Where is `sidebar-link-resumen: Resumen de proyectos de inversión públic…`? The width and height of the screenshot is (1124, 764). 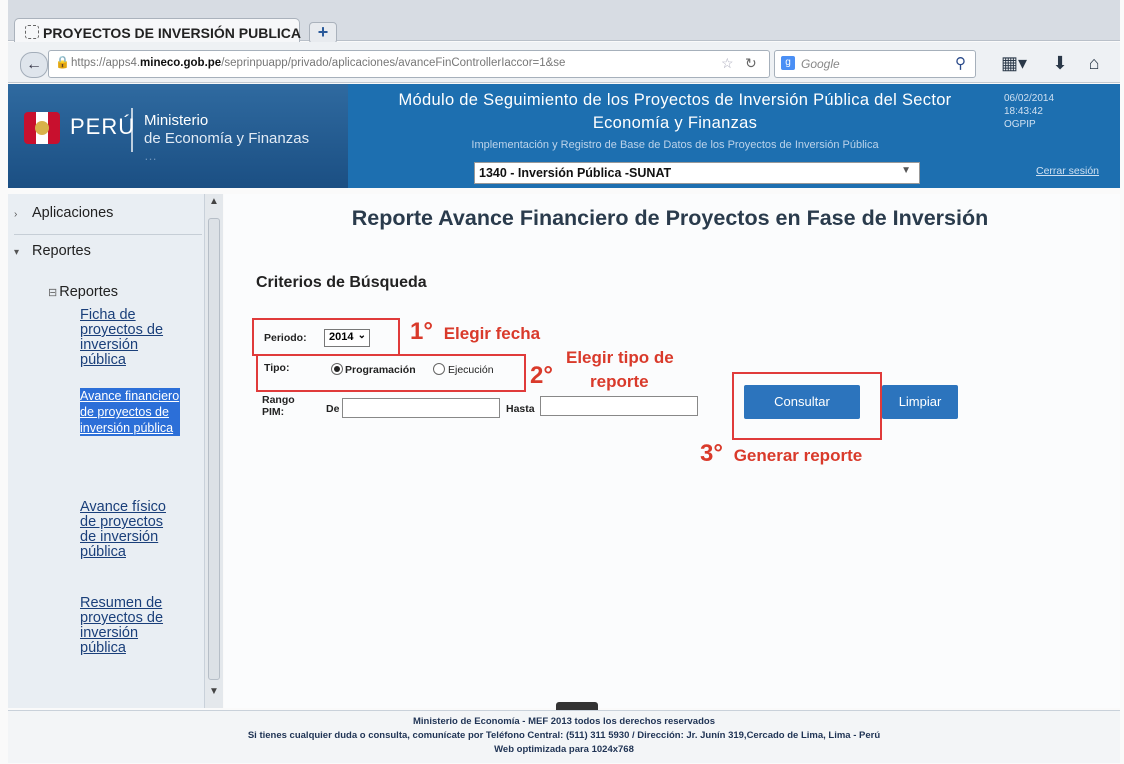
sidebar-link-resumen: Resumen de proyectos de inversión públic… is located at coordinates (130, 626).